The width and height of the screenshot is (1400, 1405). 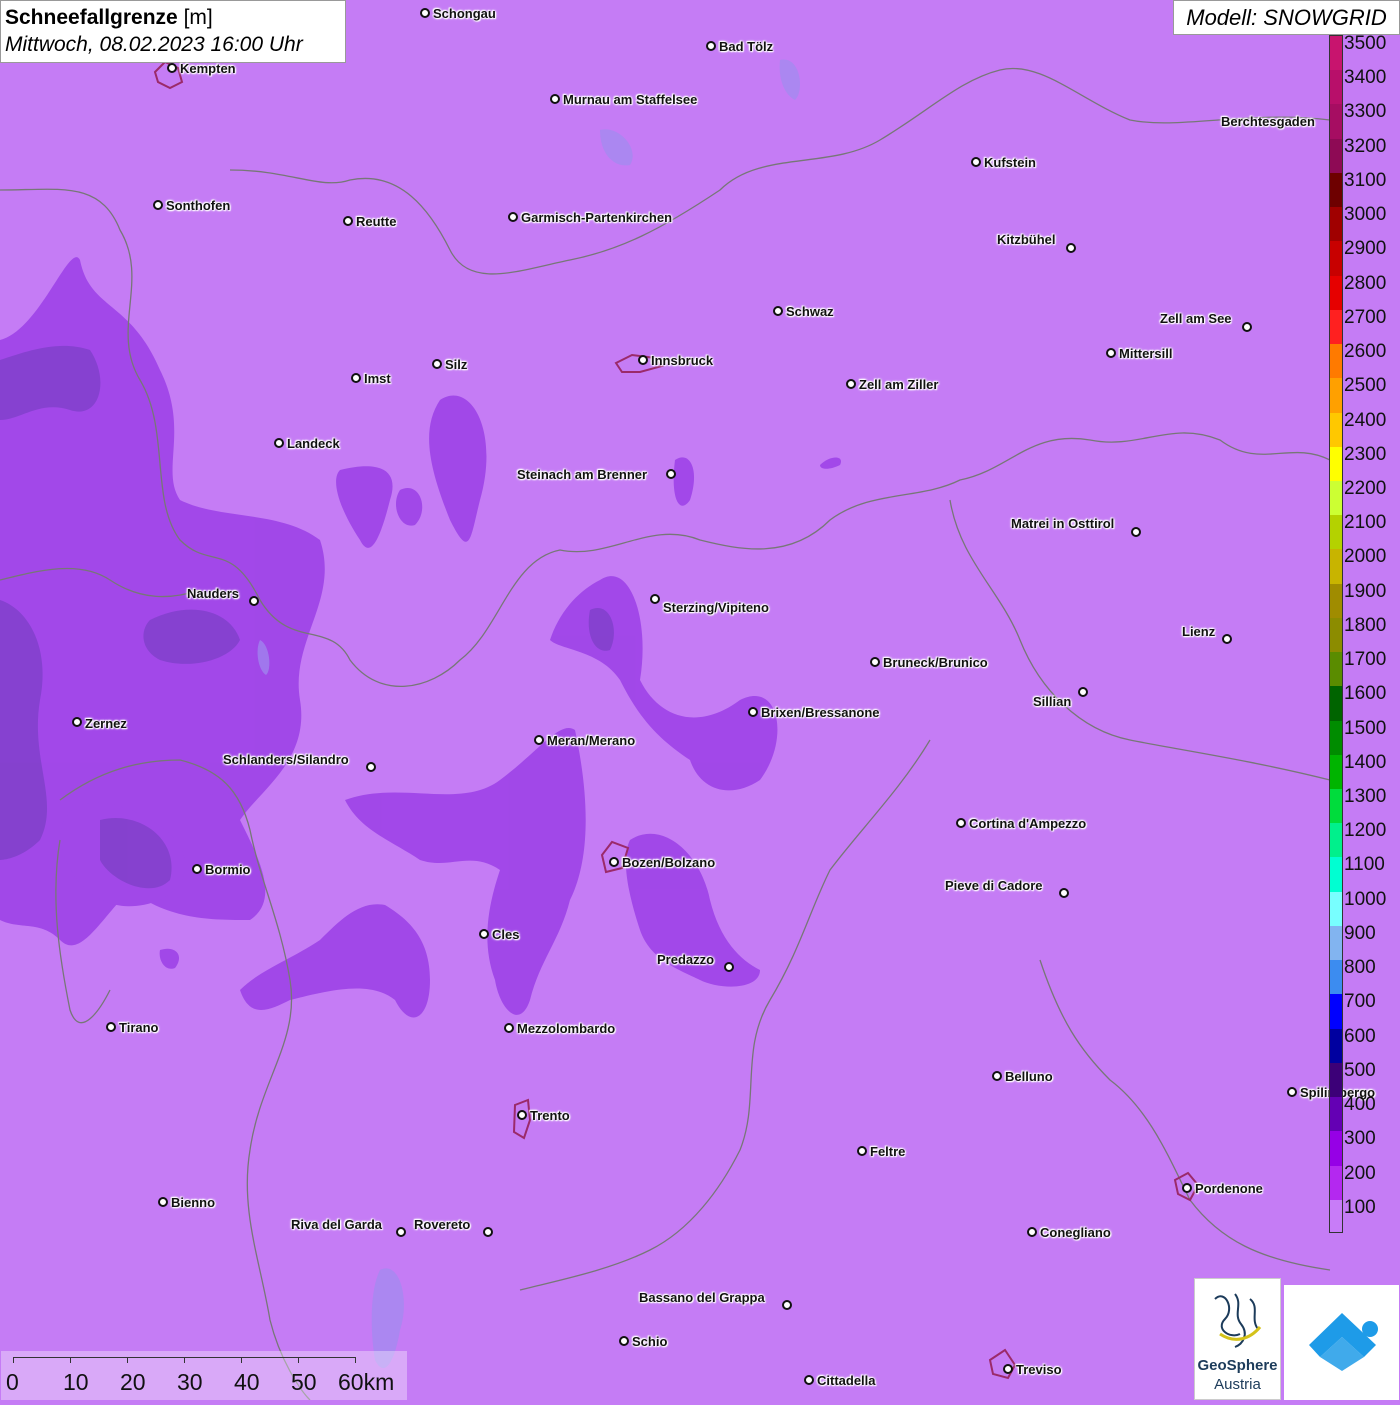 I want to click on city-label-lienz: Lienz, so click(x=1199, y=631).